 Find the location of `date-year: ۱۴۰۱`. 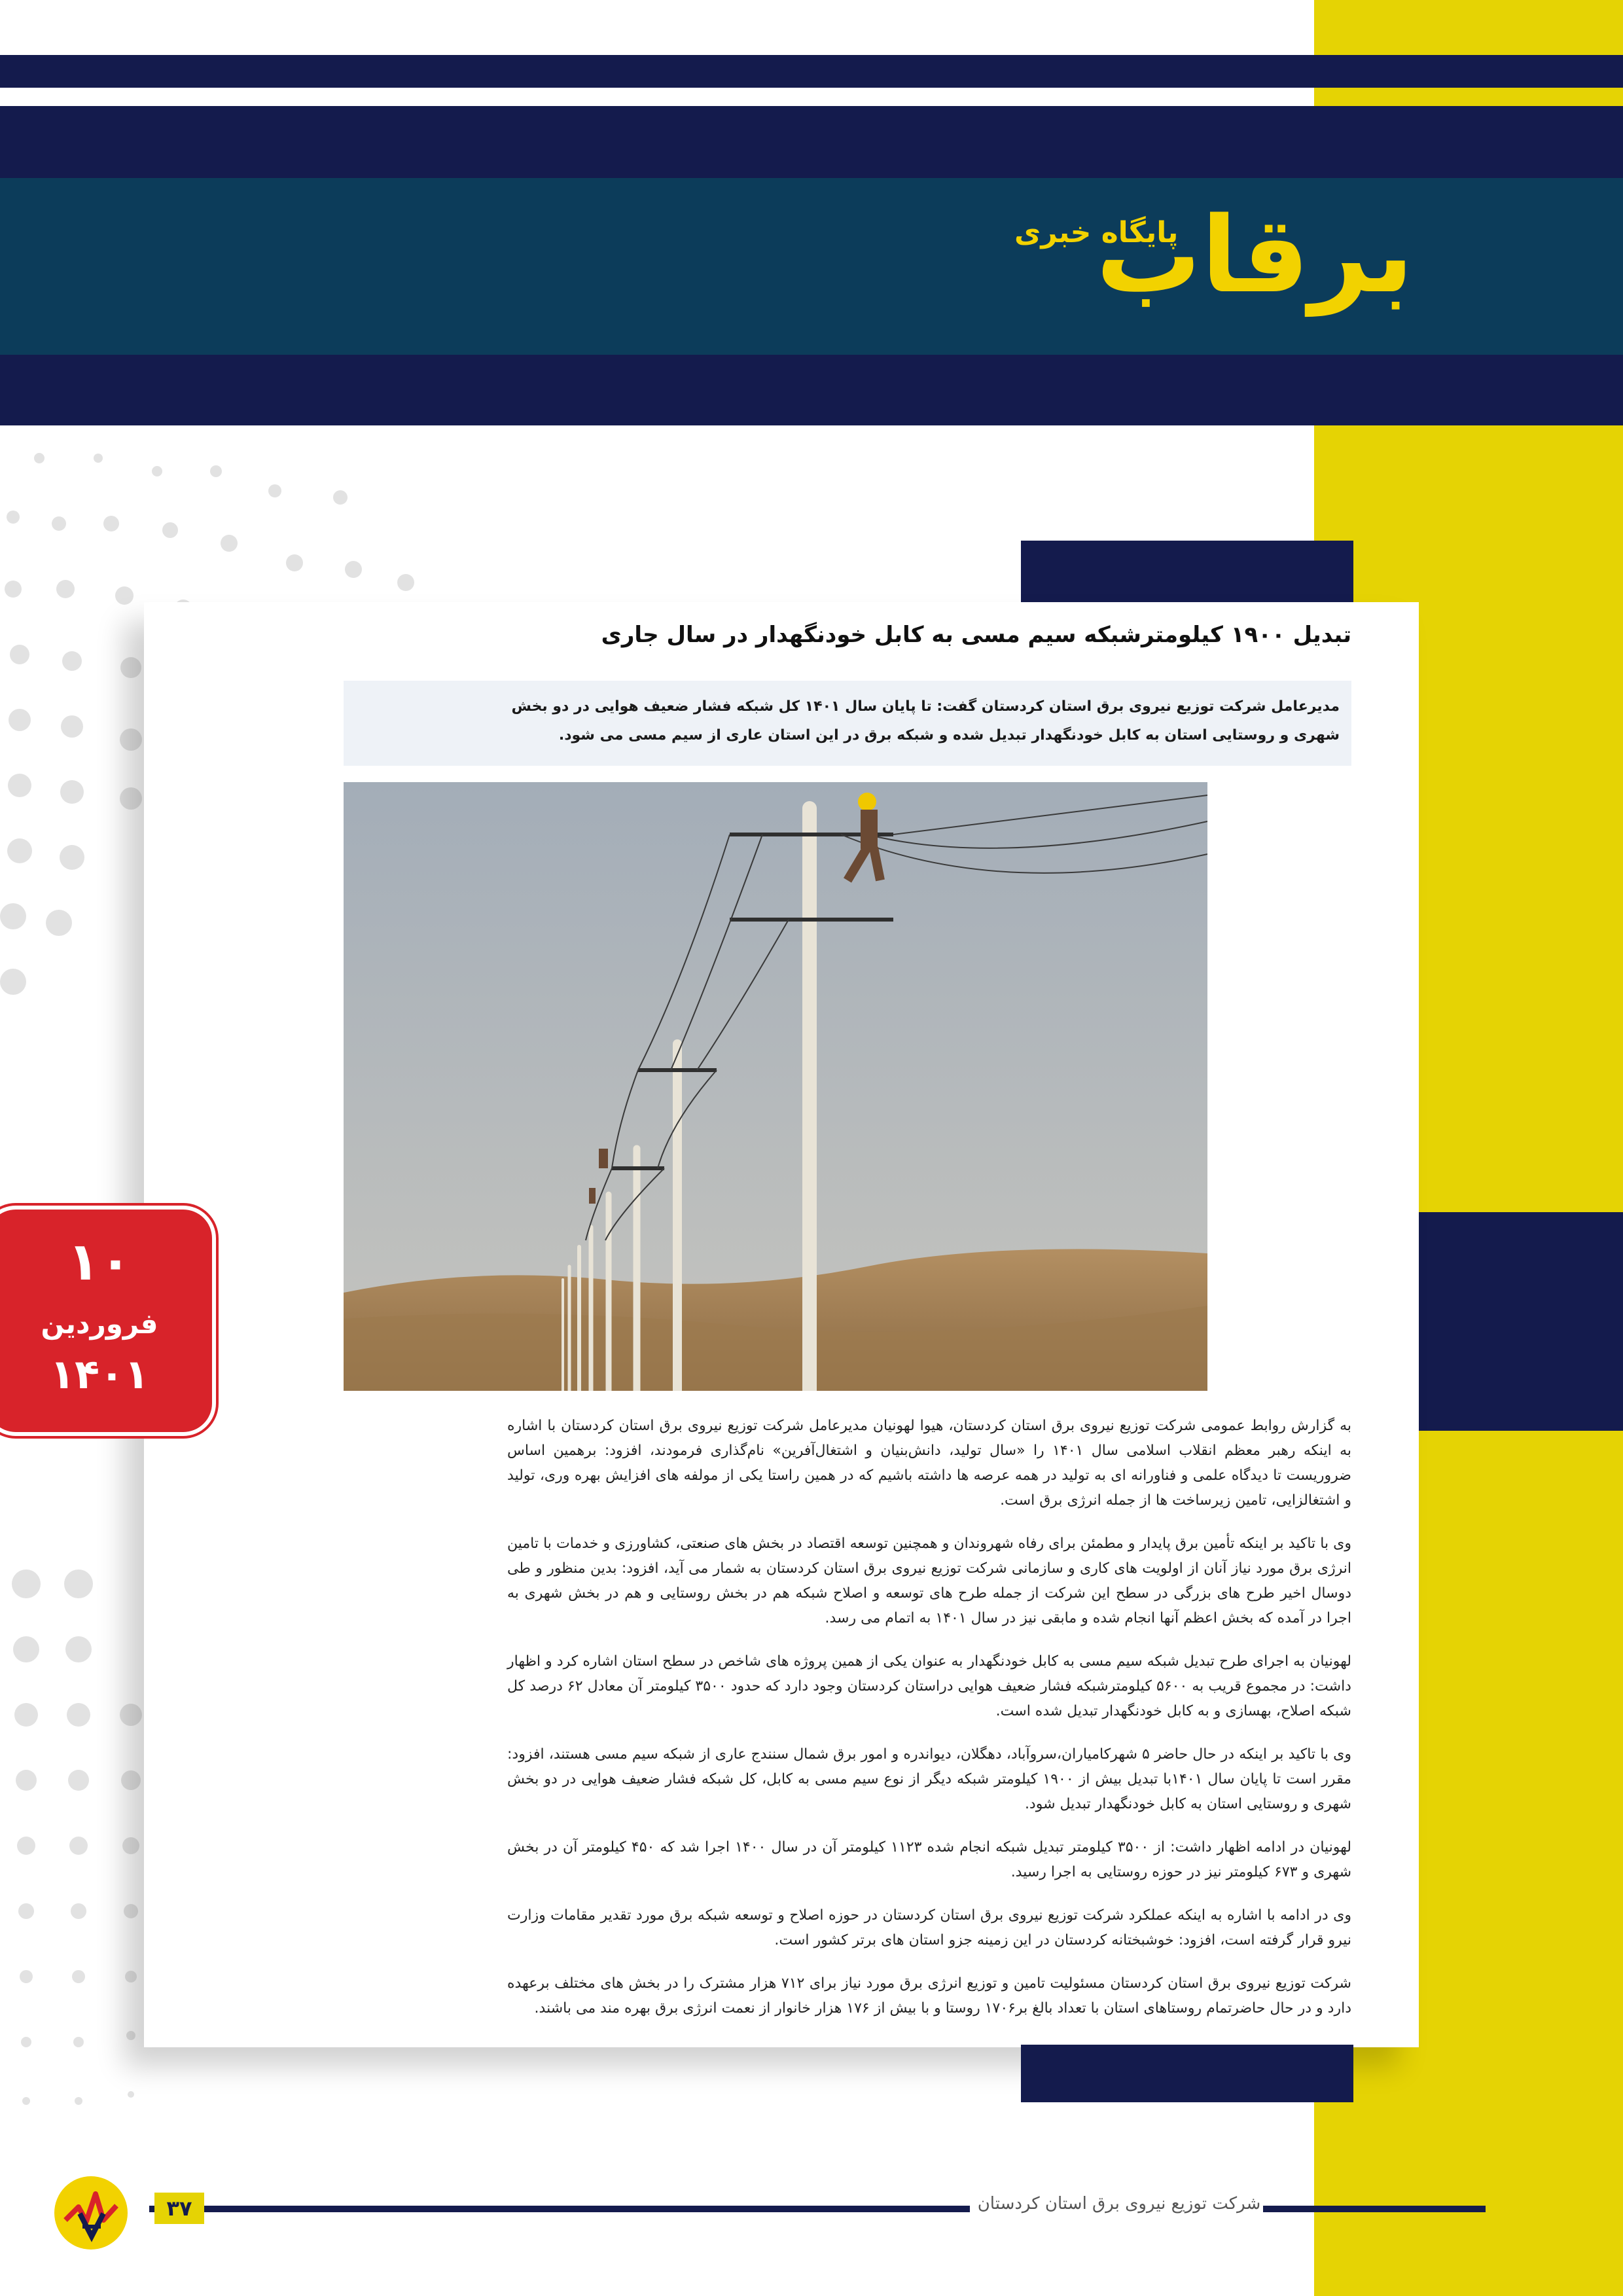

date-year: ۱۴۰۱ is located at coordinates (99, 1374).